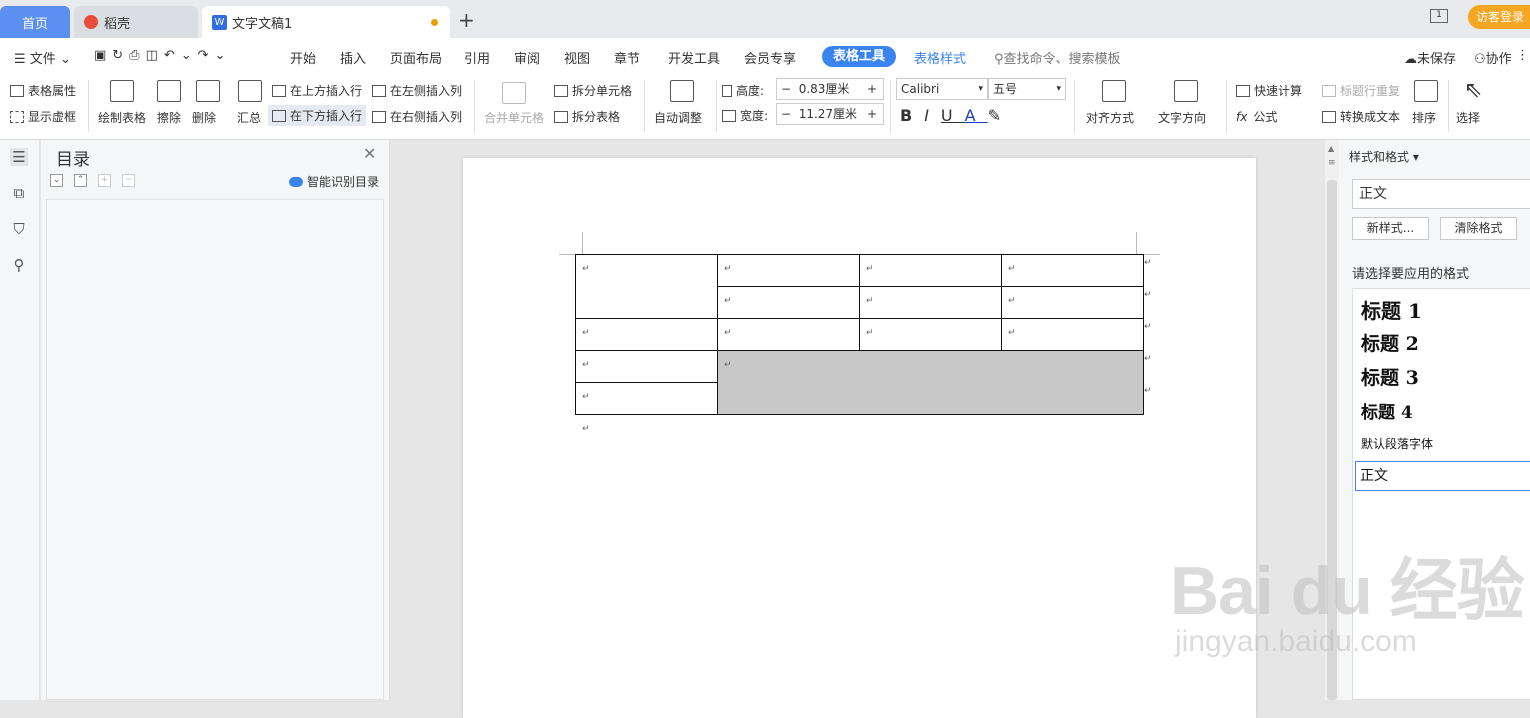 The height and width of the screenshot is (718, 1530). Describe the element at coordinates (1430, 57) in the screenshot. I see `unsaved-button: ☁未保存` at that location.